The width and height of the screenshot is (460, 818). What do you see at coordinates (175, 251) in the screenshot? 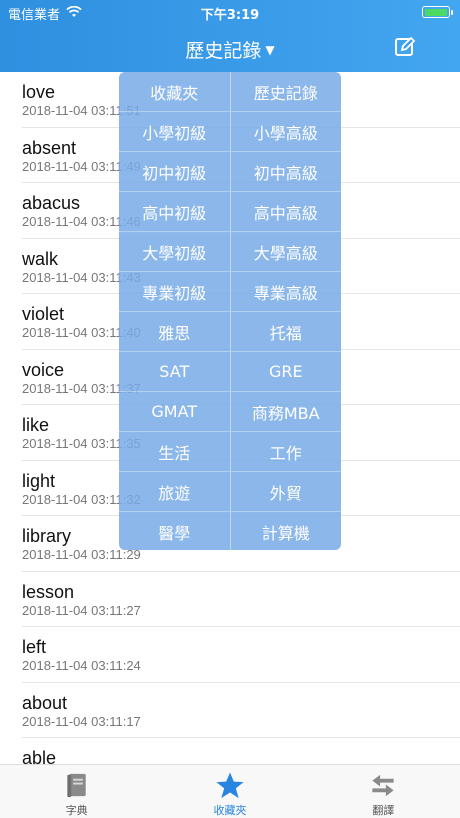
I see `menu-item: 大學初級` at bounding box center [175, 251].